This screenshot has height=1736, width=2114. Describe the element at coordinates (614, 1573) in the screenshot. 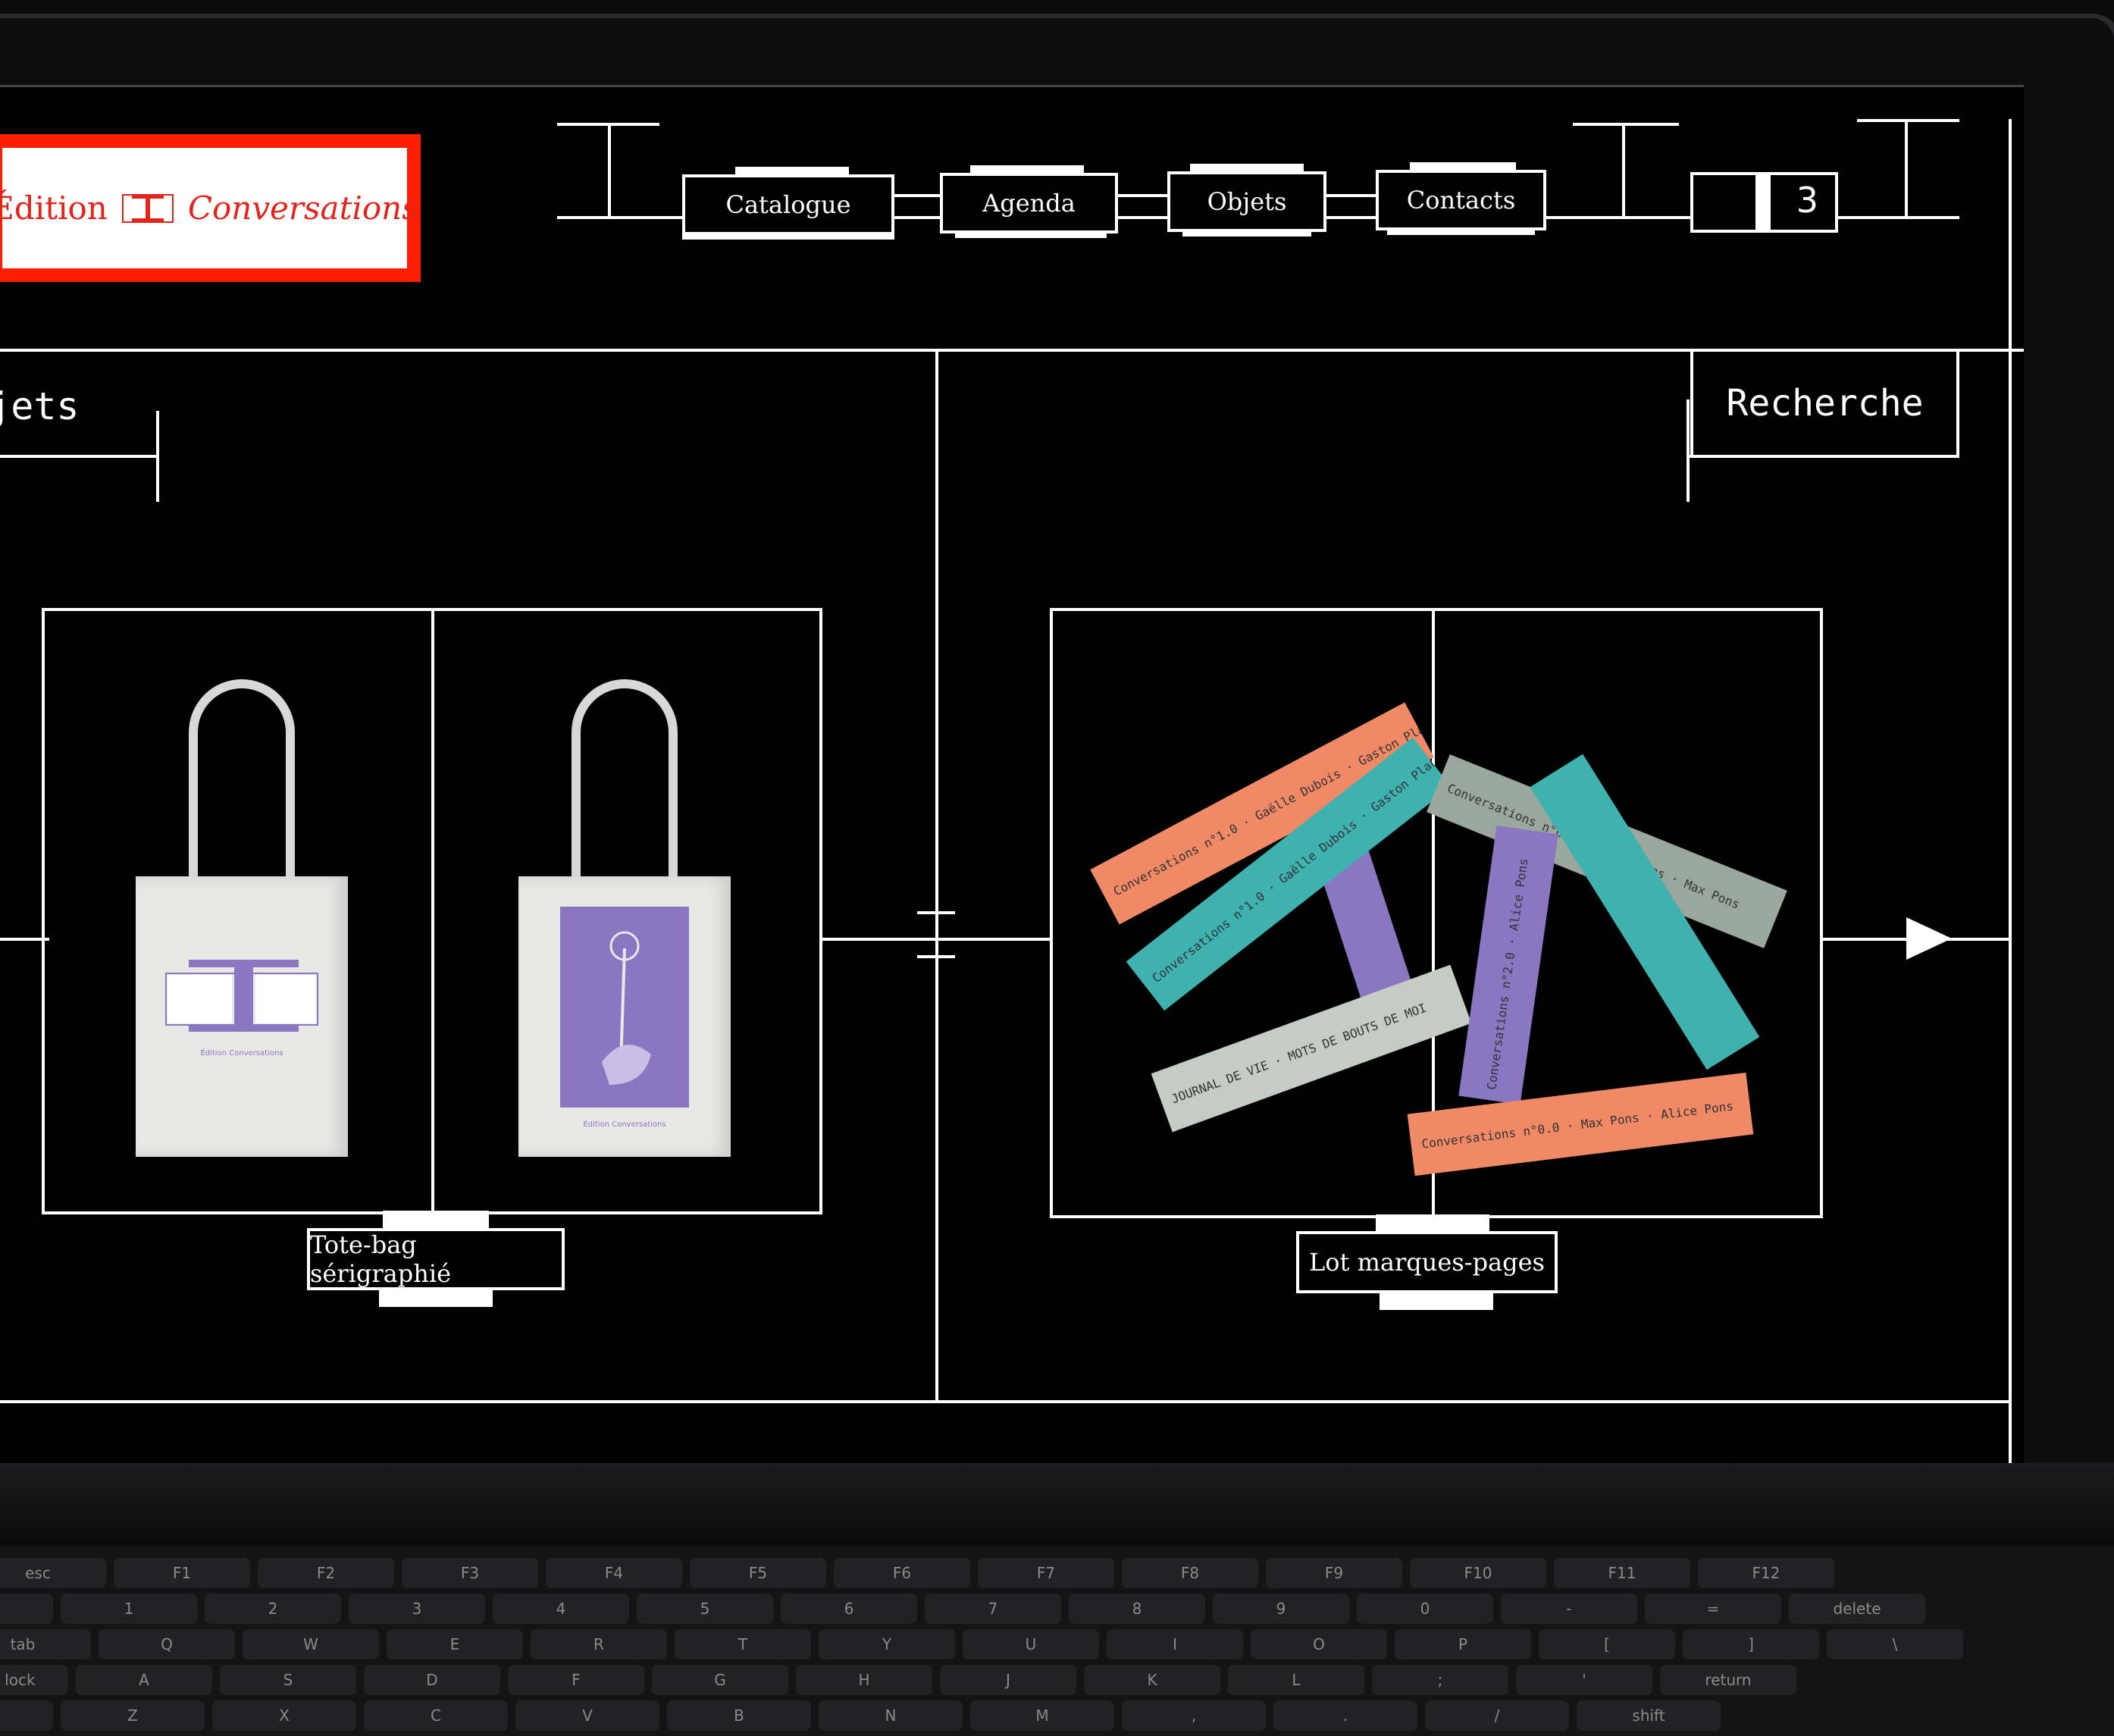

I see `keyboard-key: F4` at that location.